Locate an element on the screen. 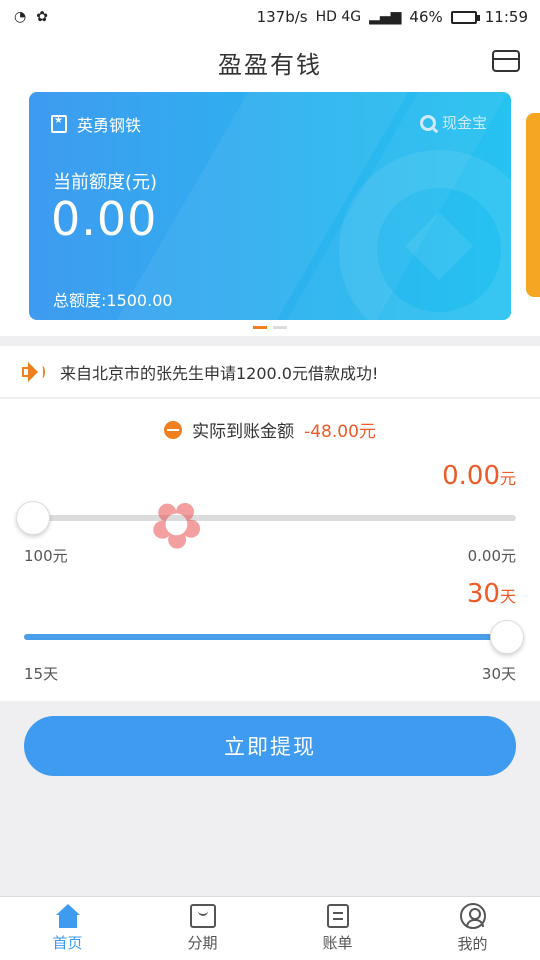  status-bar: ◔ ✿ 137b/s HD 4G ▂▄▆ 46% 11:59 is located at coordinates (270, 17).